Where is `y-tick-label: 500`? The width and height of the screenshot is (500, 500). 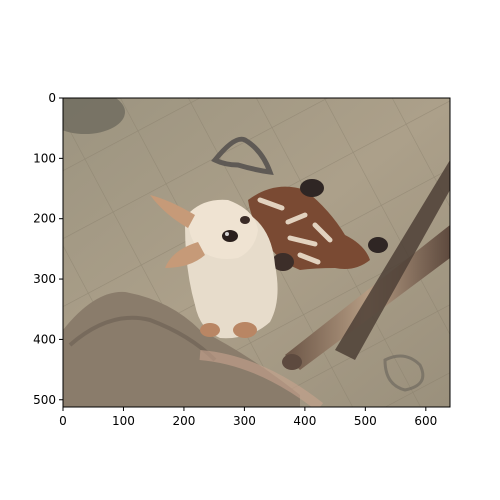
y-tick-label: 500 is located at coordinates (44, 400).